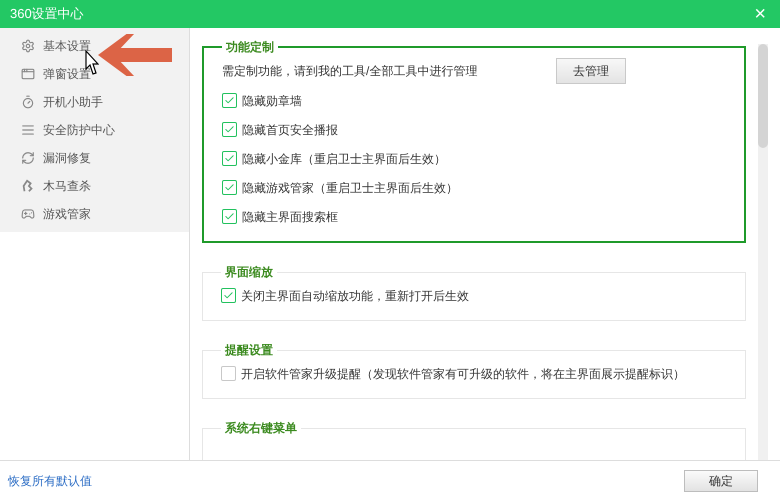 The width and height of the screenshot is (780, 500). What do you see at coordinates (28, 130) in the screenshot?
I see `bars-icon` at bounding box center [28, 130].